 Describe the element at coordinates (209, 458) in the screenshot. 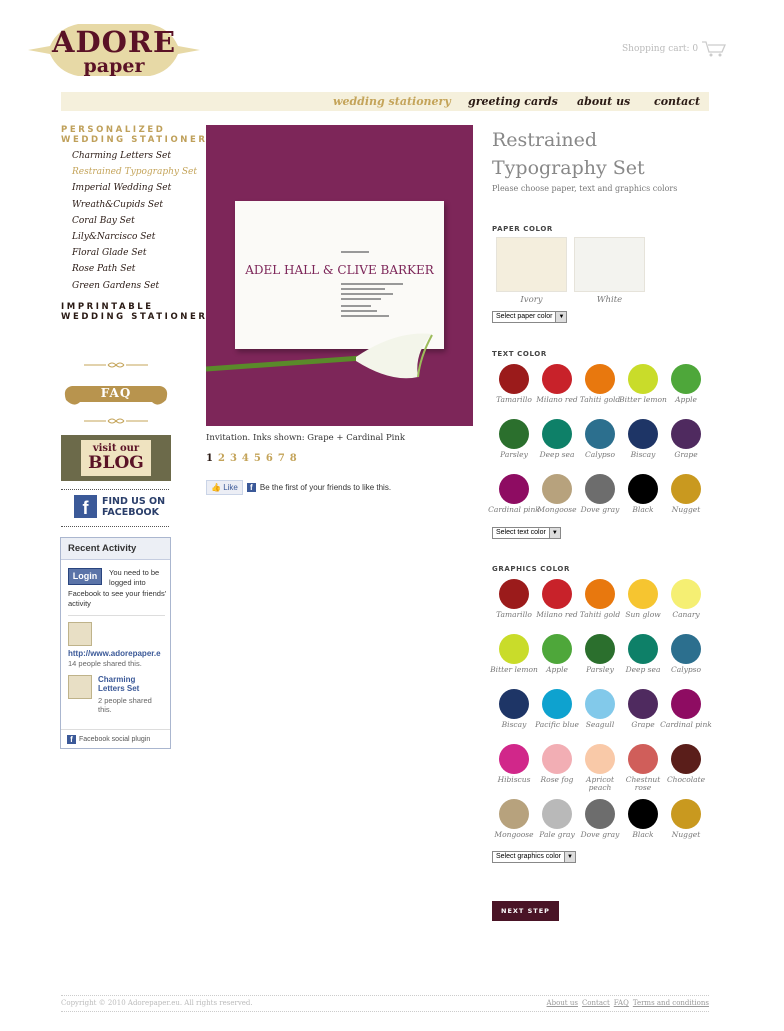

I see `page-link: 1` at that location.